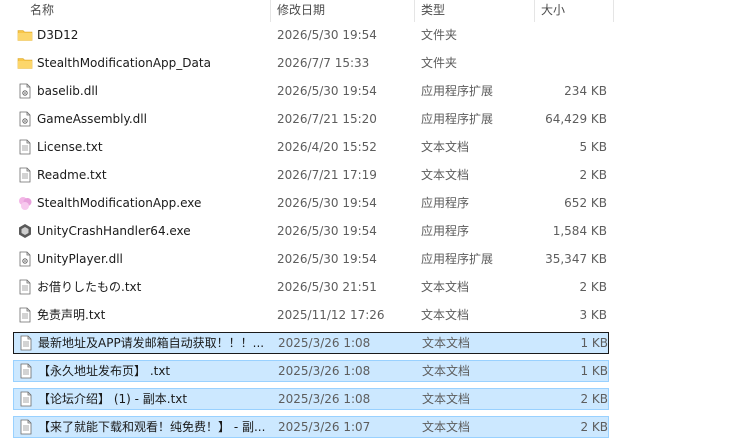 The image size is (748, 438). I want to click on file-row: D3D12 2026/5/30 19:54 文件夹, so click(311, 35).